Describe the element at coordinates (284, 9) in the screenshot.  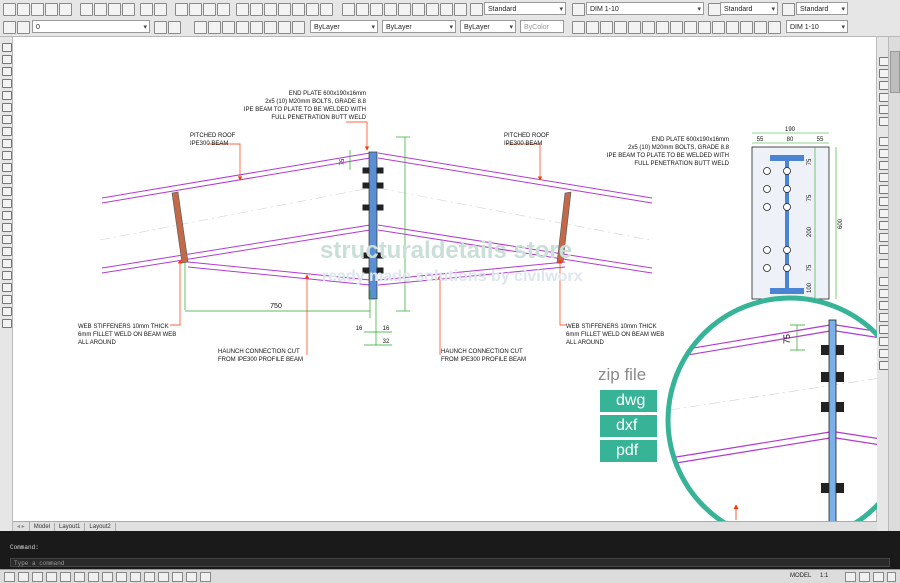
I see `sheet-set-icon` at that location.